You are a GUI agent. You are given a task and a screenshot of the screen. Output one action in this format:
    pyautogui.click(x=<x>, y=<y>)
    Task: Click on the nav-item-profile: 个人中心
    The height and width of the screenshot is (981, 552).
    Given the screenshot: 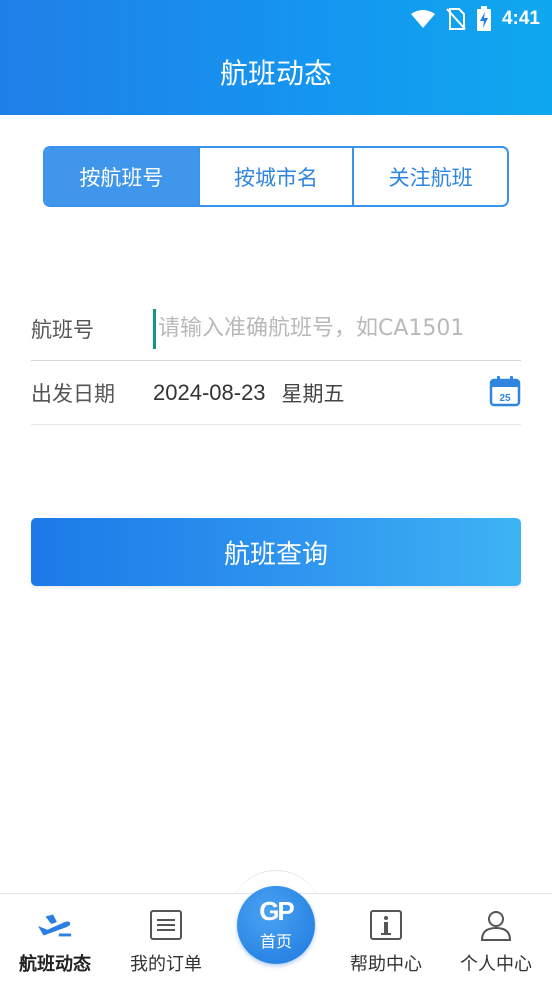 What is the action you would take?
    pyautogui.click(x=496, y=941)
    